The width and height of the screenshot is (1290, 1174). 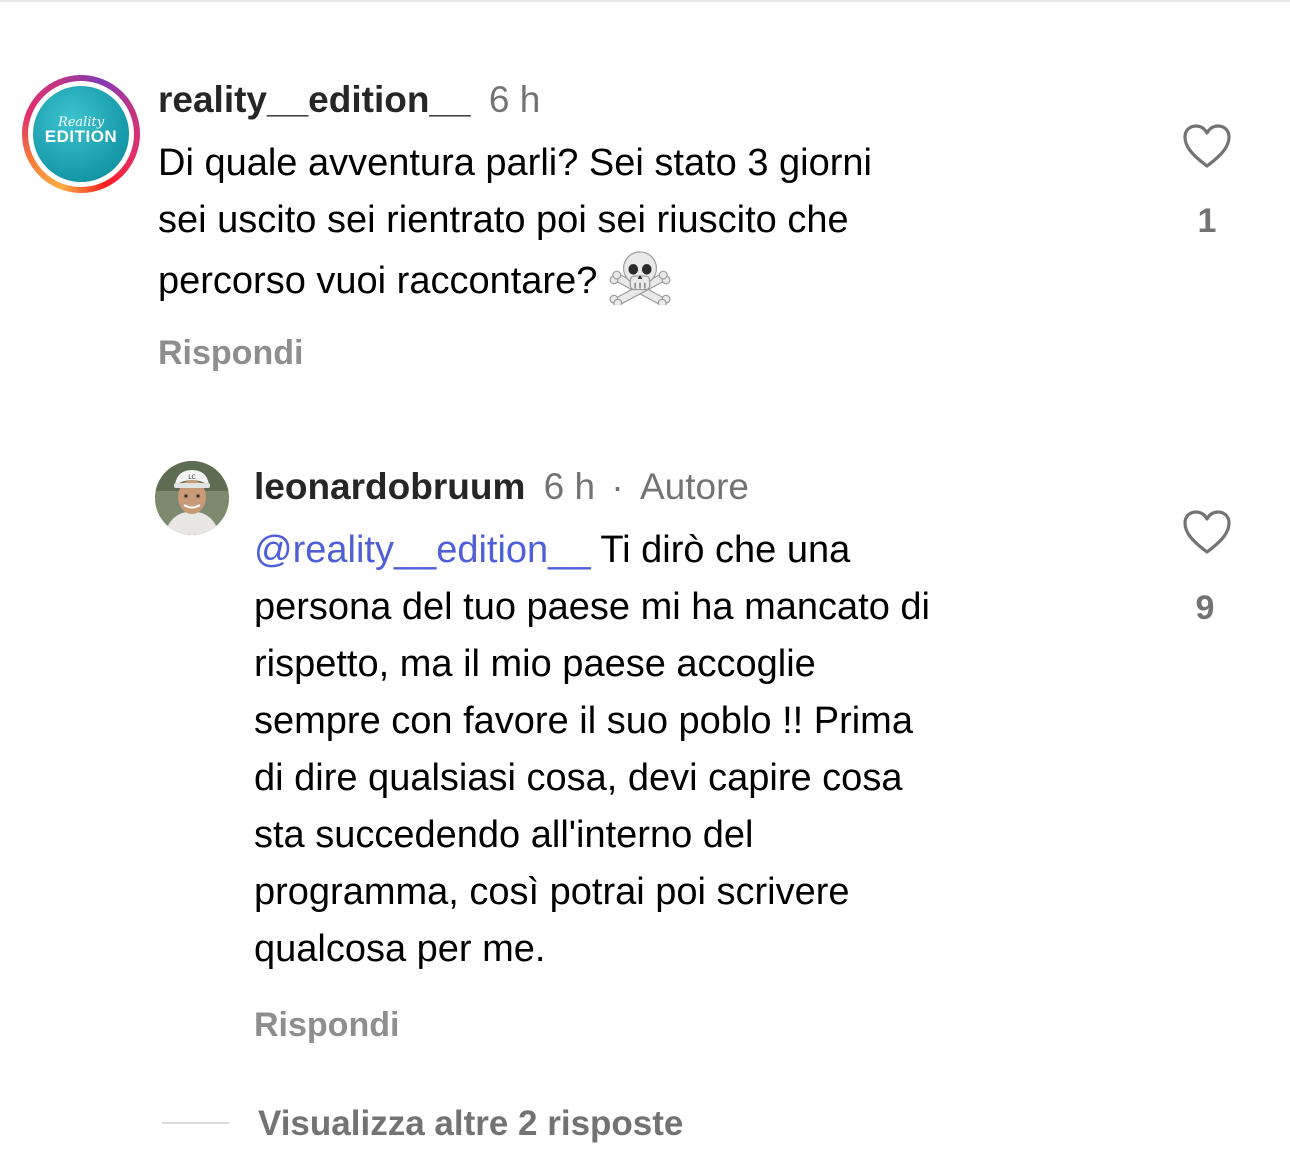 I want to click on view-more-divider, so click(x=195, y=1123).